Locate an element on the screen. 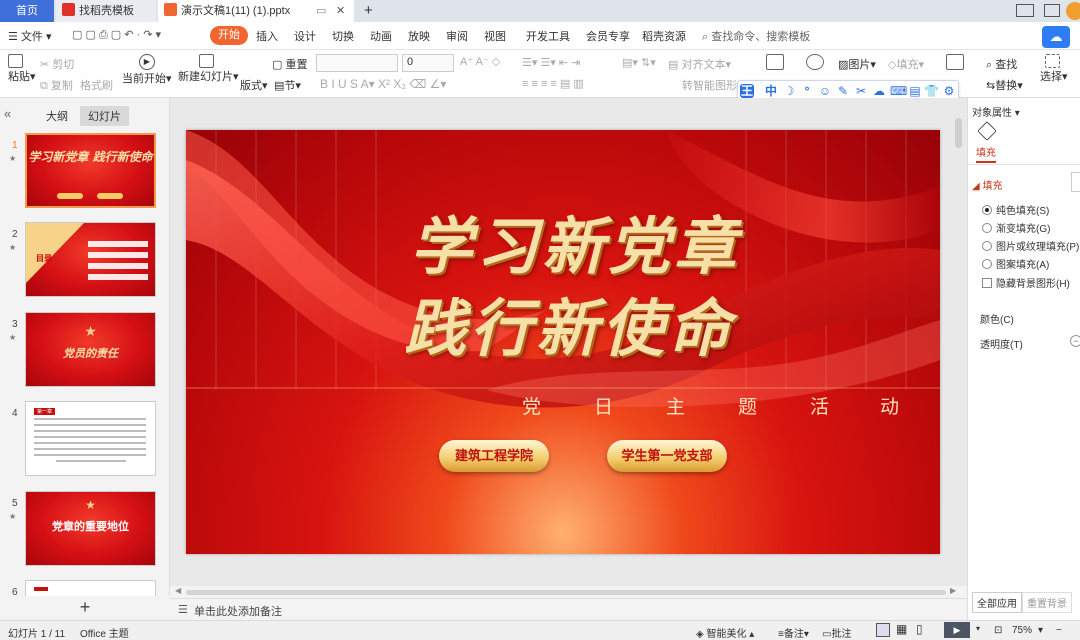 The width and height of the screenshot is (1080, 640). cloud-icon: ☁ is located at coordinates (1056, 37).